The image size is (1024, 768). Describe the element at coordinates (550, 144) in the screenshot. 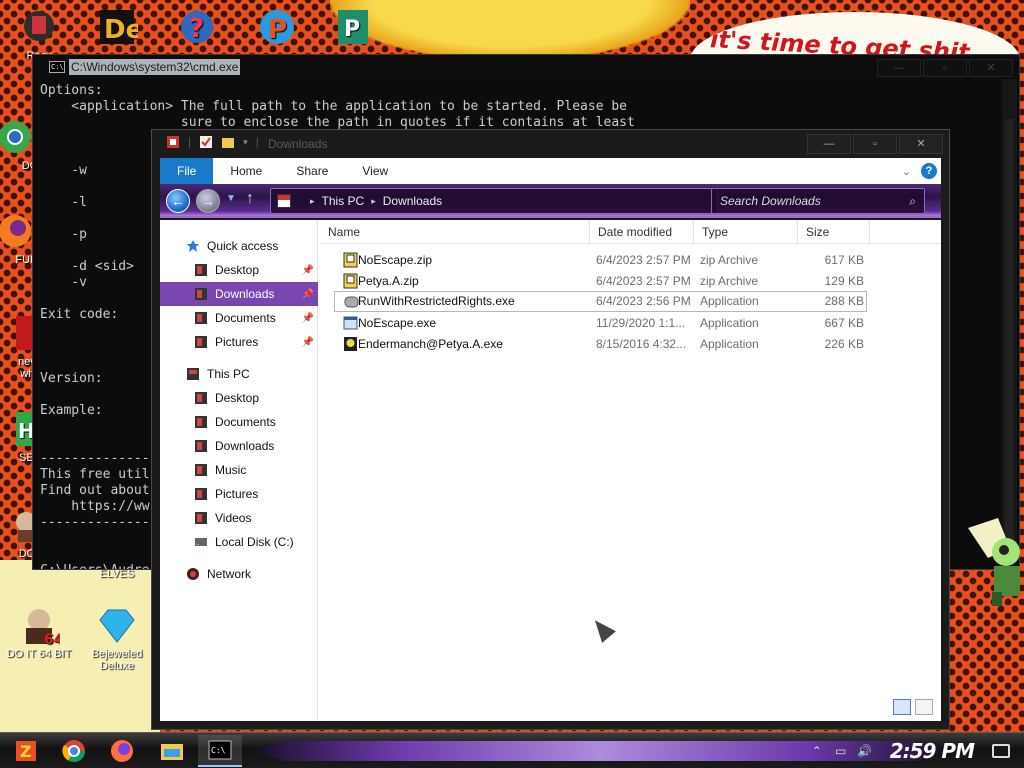

I see `explorer-titlebar: | ▾ | Downloads — ▫ ✕` at that location.